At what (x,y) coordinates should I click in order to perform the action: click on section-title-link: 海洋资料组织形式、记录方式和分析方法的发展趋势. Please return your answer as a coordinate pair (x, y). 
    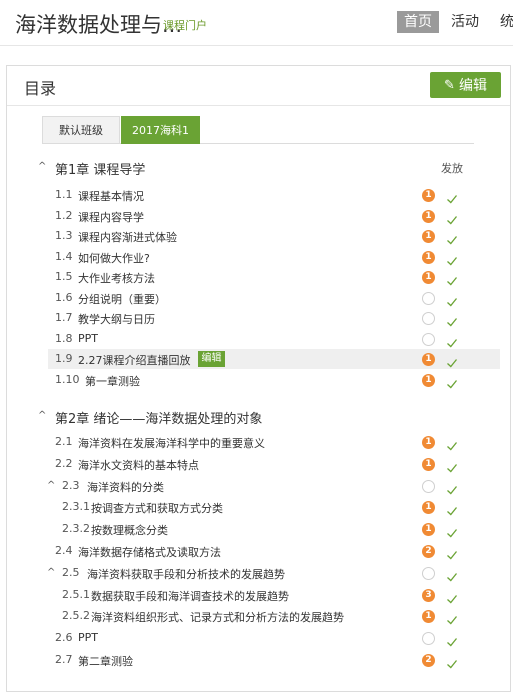
    Looking at the image, I should click on (217, 617).